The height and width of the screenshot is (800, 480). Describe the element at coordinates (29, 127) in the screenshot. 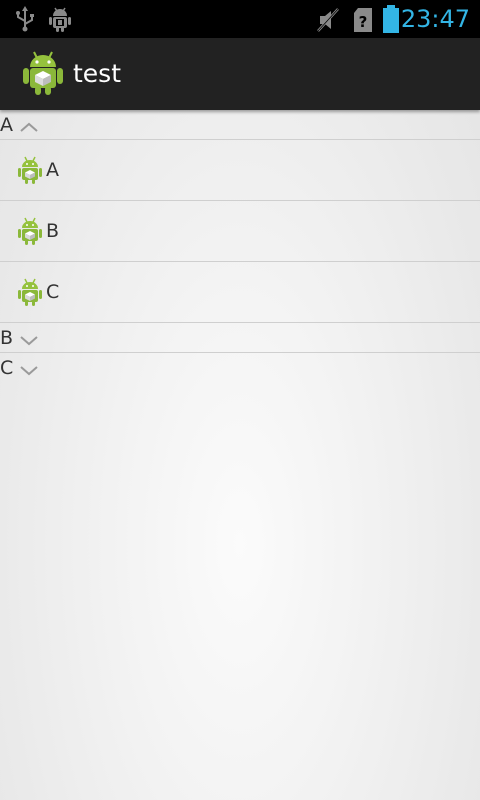

I see `chevron-up-icon` at that location.